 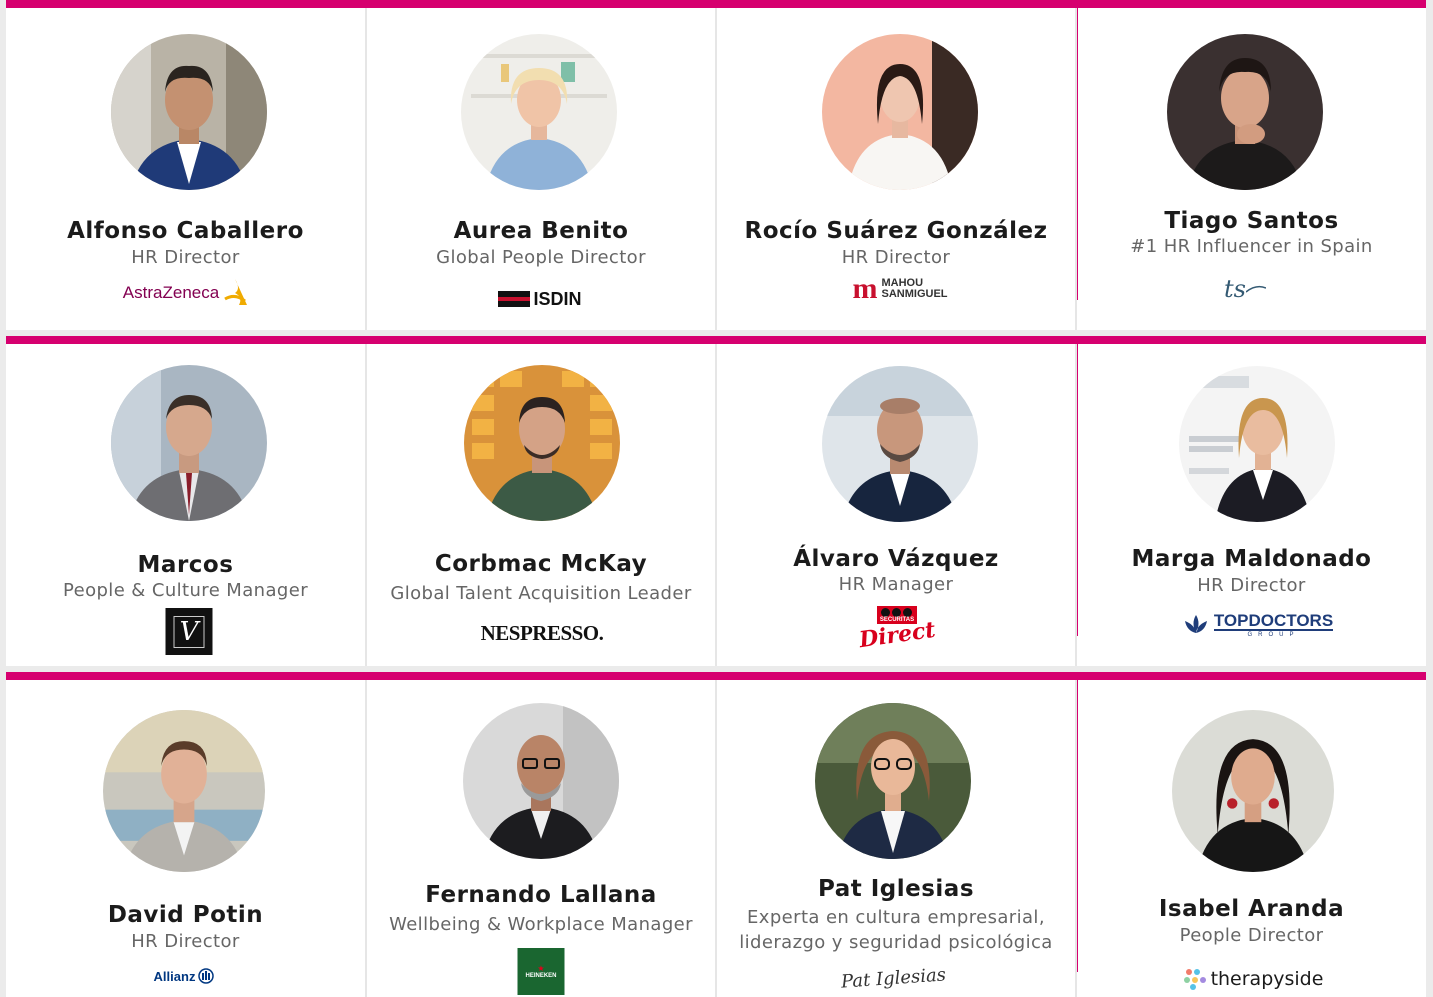 I want to click on company-logo-mahou-sanmiguel: m MAHOU SANMIGUEL, so click(x=900, y=289).